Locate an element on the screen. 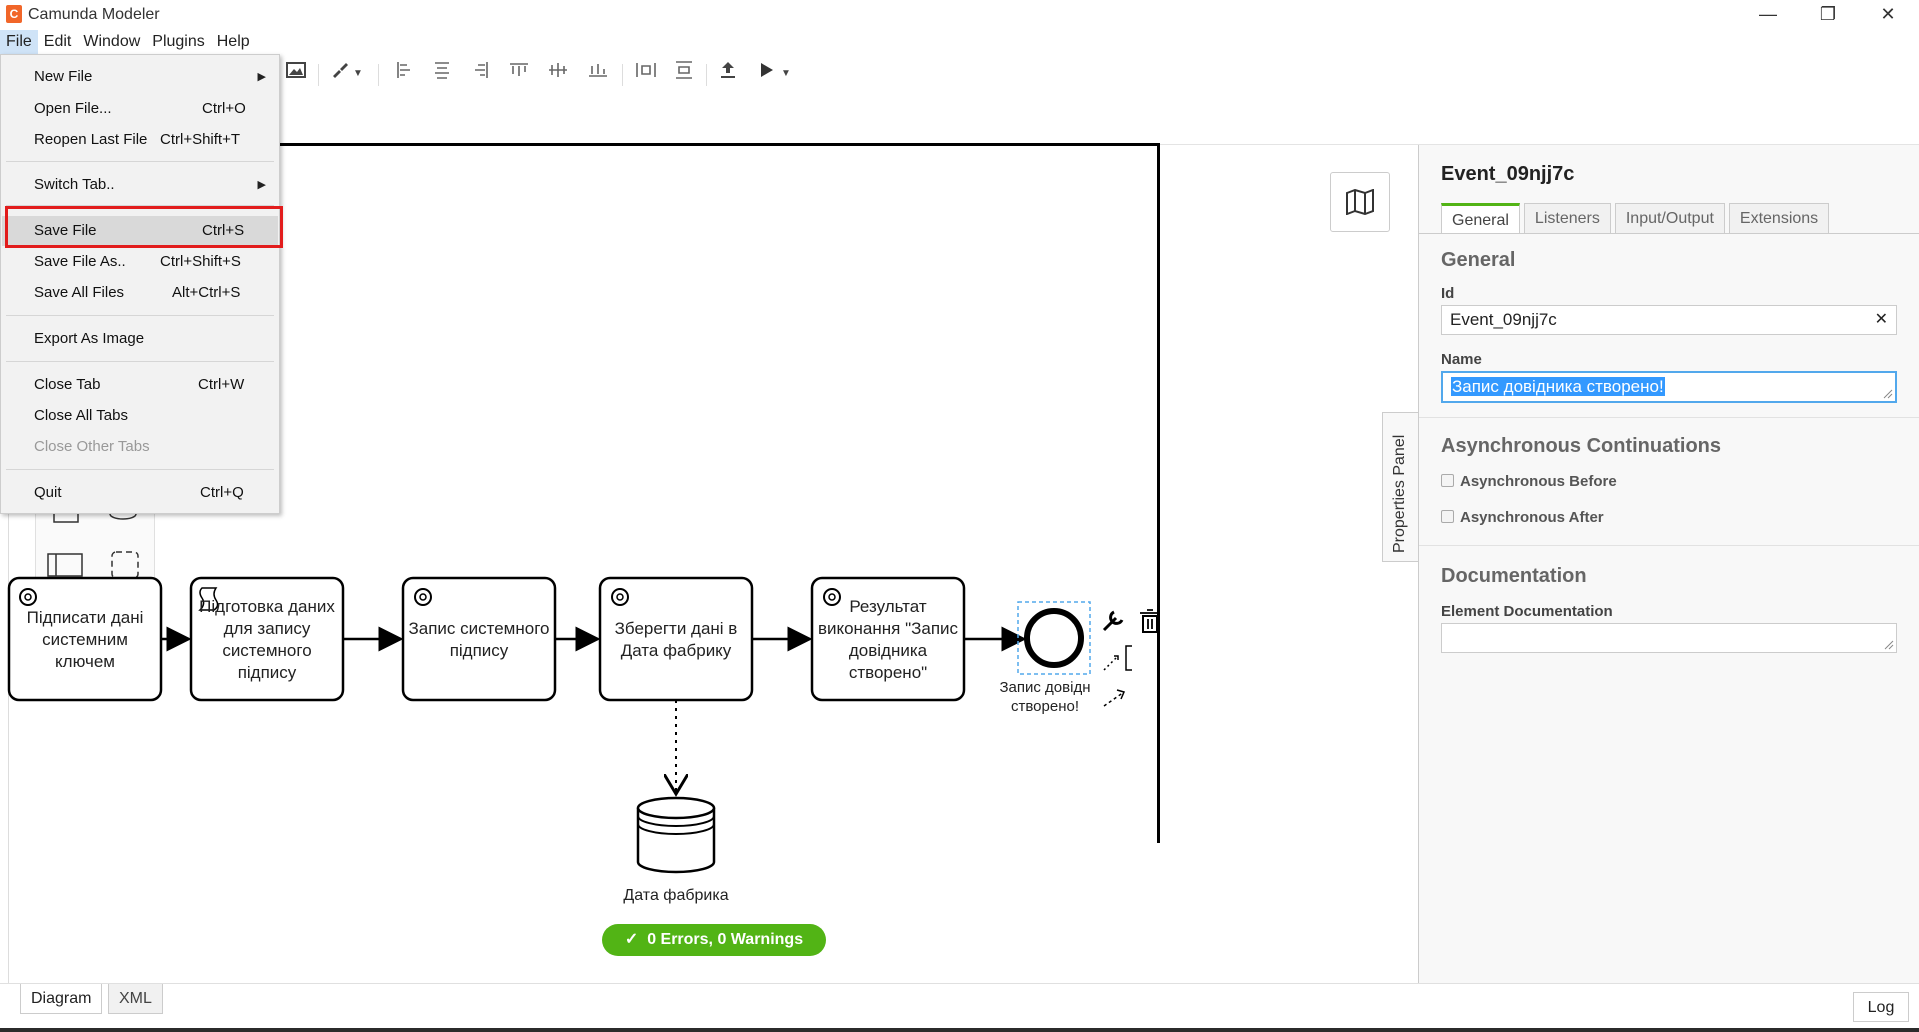 This screenshot has width=1919, height=1032. element-documentation-textarea is located at coordinates (1669, 638).